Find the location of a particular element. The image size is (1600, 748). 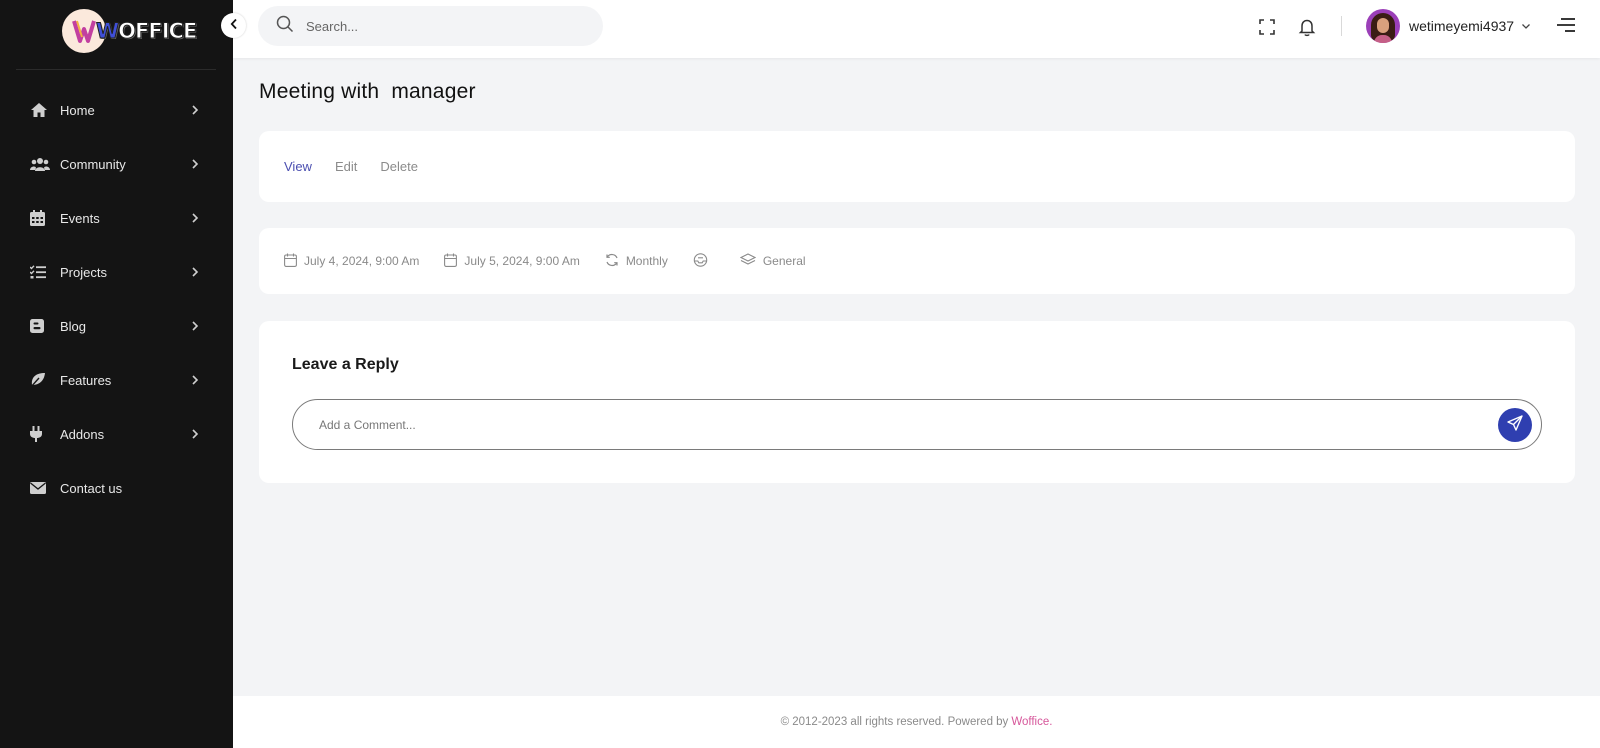

reply-heading: Leave a Reply is located at coordinates (345, 364).